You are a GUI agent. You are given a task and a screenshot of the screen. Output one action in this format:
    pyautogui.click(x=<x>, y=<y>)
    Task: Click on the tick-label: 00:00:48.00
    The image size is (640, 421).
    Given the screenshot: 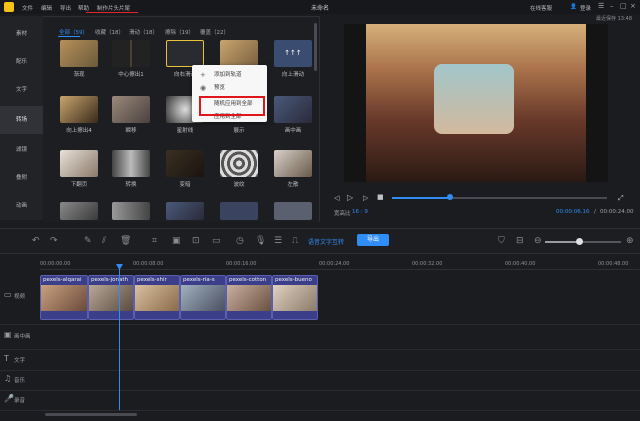 What is the action you would take?
    pyautogui.click(x=613, y=264)
    